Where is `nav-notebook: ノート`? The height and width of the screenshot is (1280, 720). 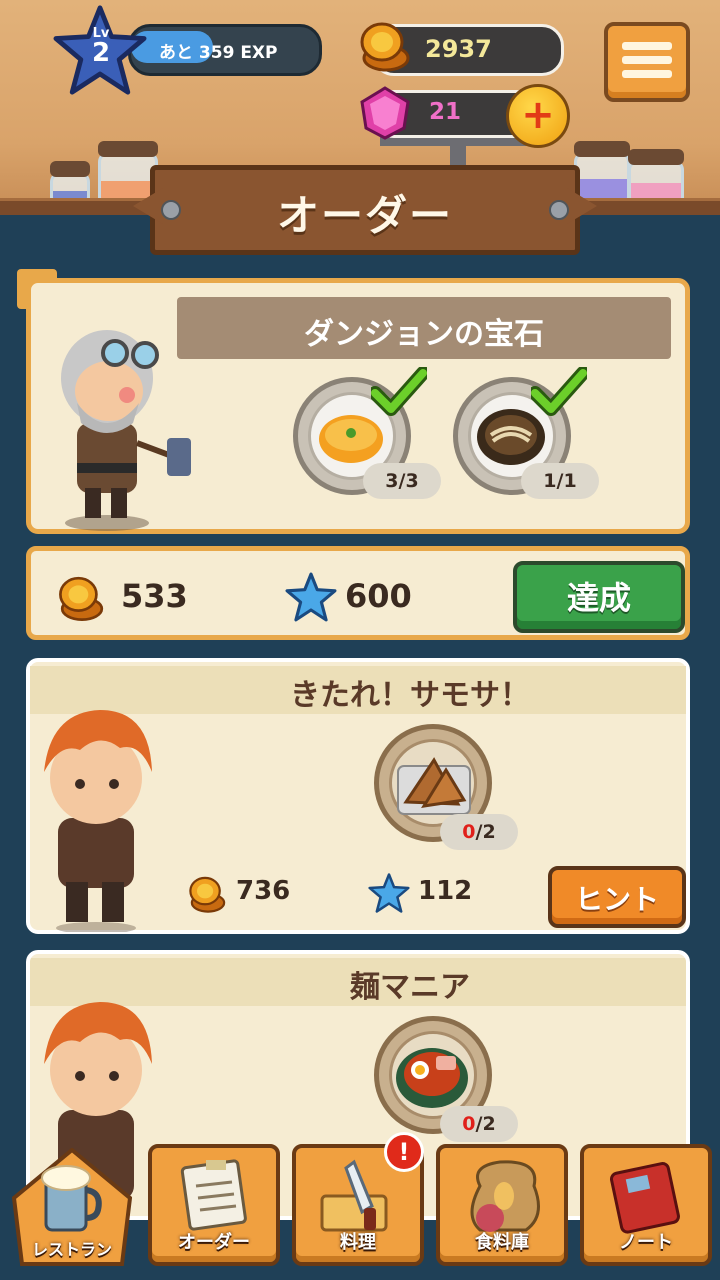 nav-notebook: ノート is located at coordinates (646, 1205).